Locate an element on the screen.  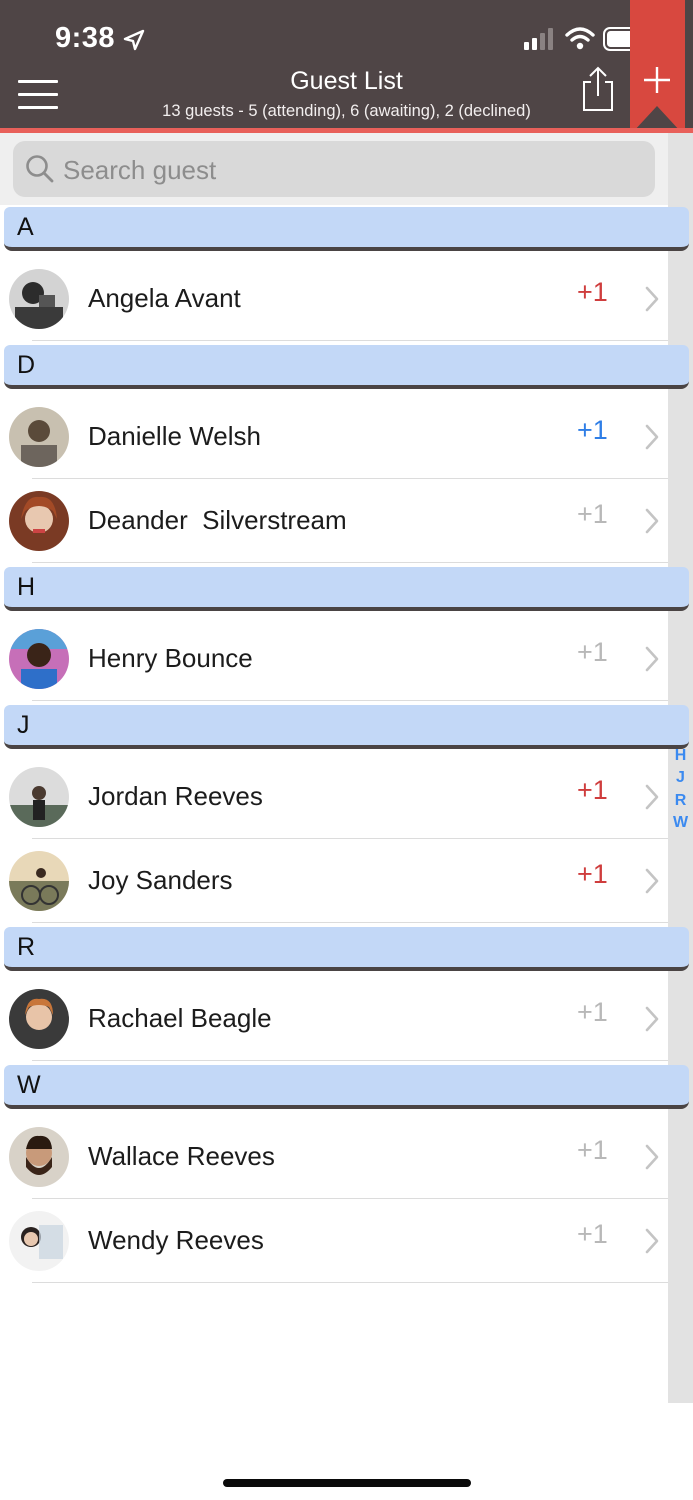
add-guest-button is located at coordinates (657, 66).